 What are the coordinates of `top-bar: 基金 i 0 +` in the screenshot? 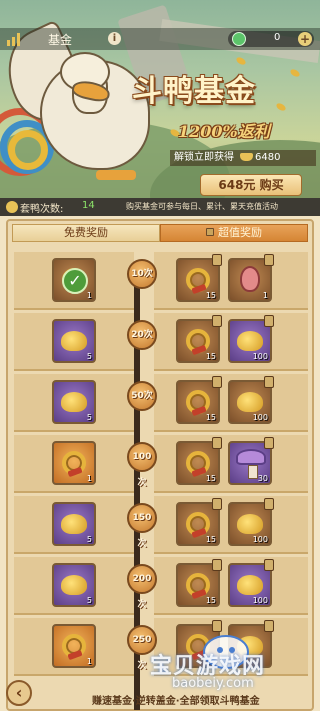 It's located at (160, 39).